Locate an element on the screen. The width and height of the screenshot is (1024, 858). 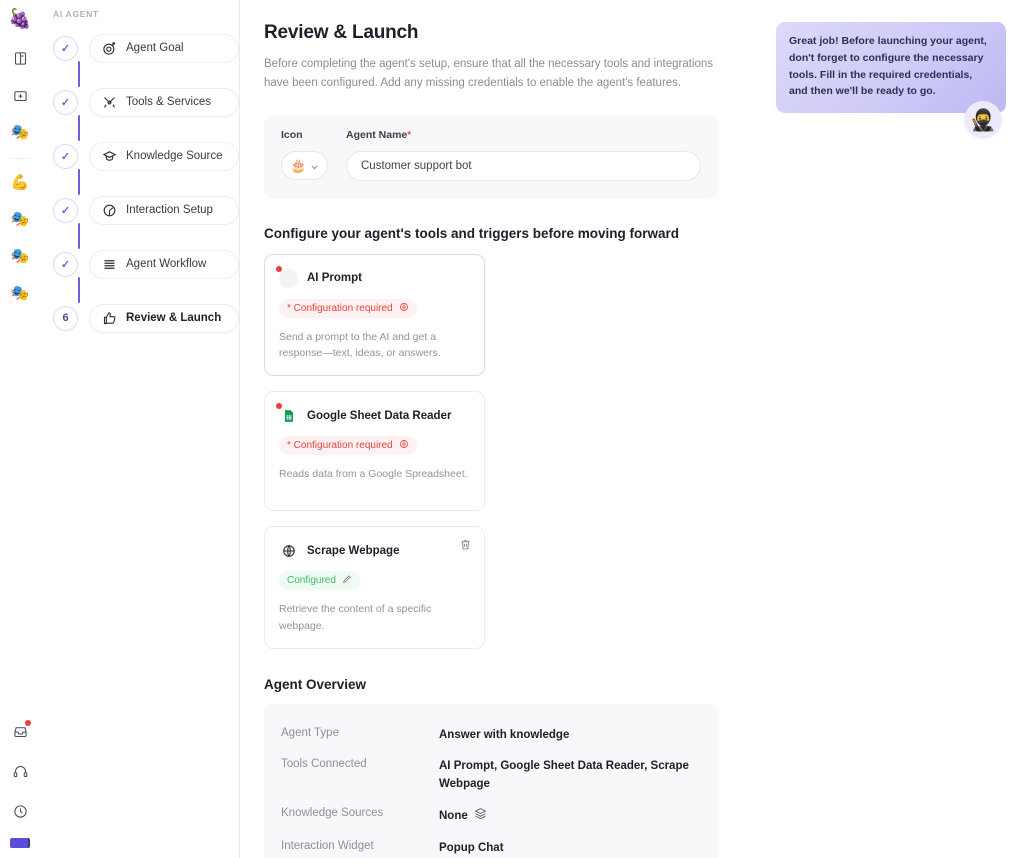
step-label: Agent Workflow is located at coordinates (166, 264).